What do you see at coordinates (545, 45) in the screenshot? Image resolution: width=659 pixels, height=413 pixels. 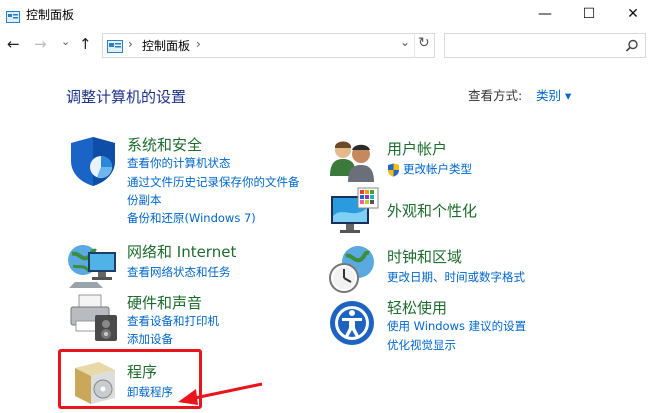 I see `search-input` at bounding box center [545, 45].